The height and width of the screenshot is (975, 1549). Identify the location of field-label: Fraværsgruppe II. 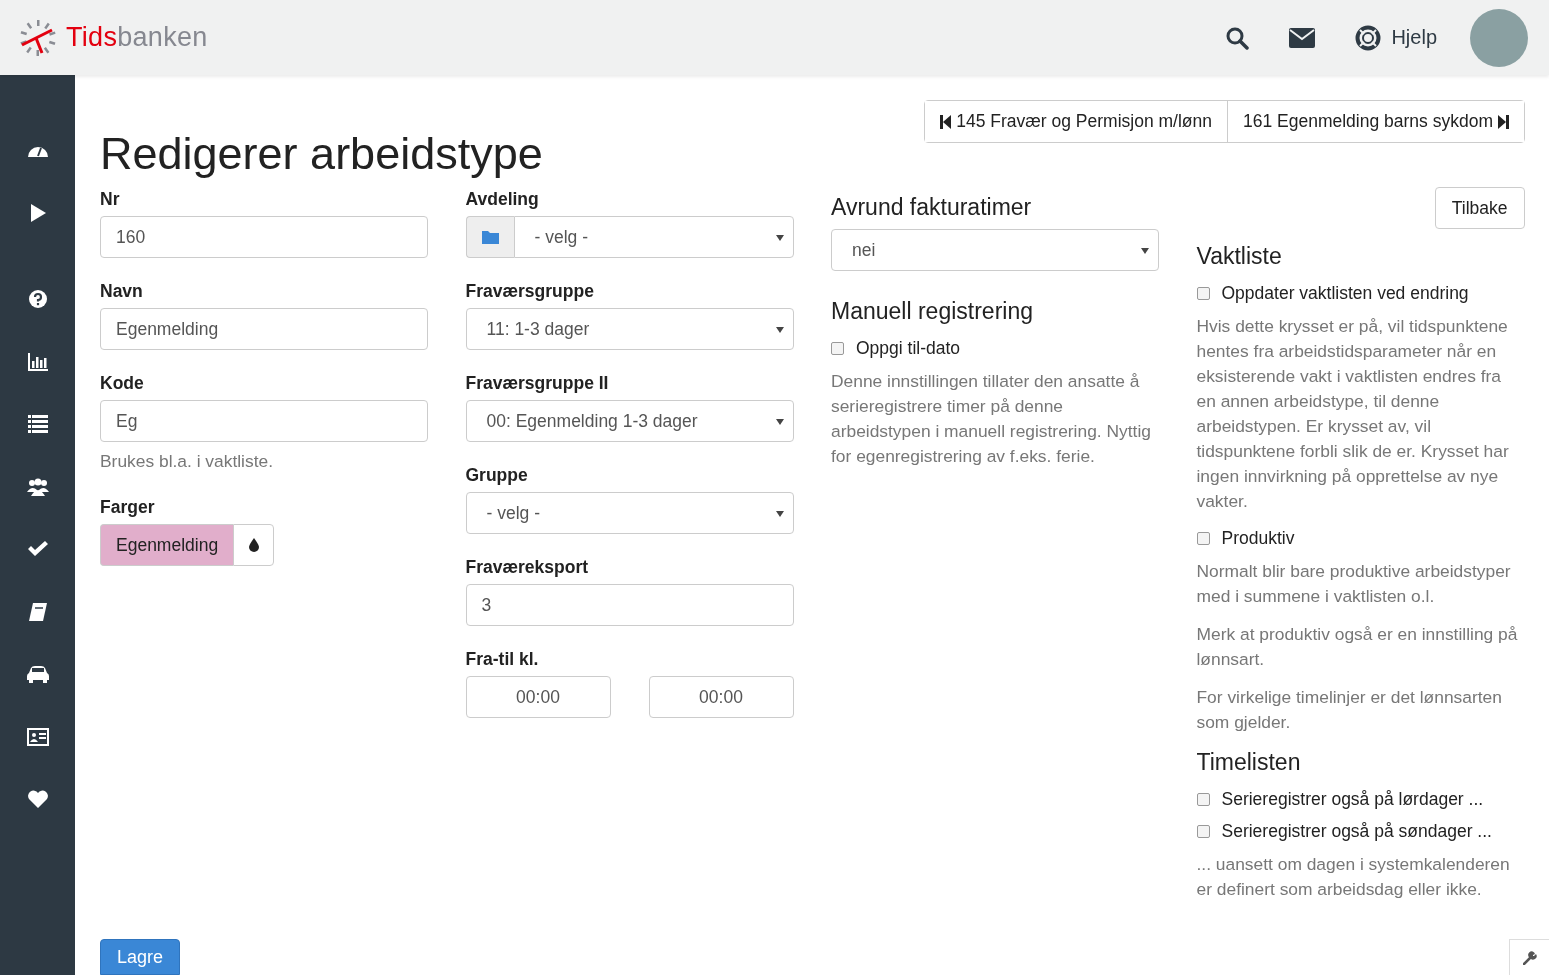
(537, 383).